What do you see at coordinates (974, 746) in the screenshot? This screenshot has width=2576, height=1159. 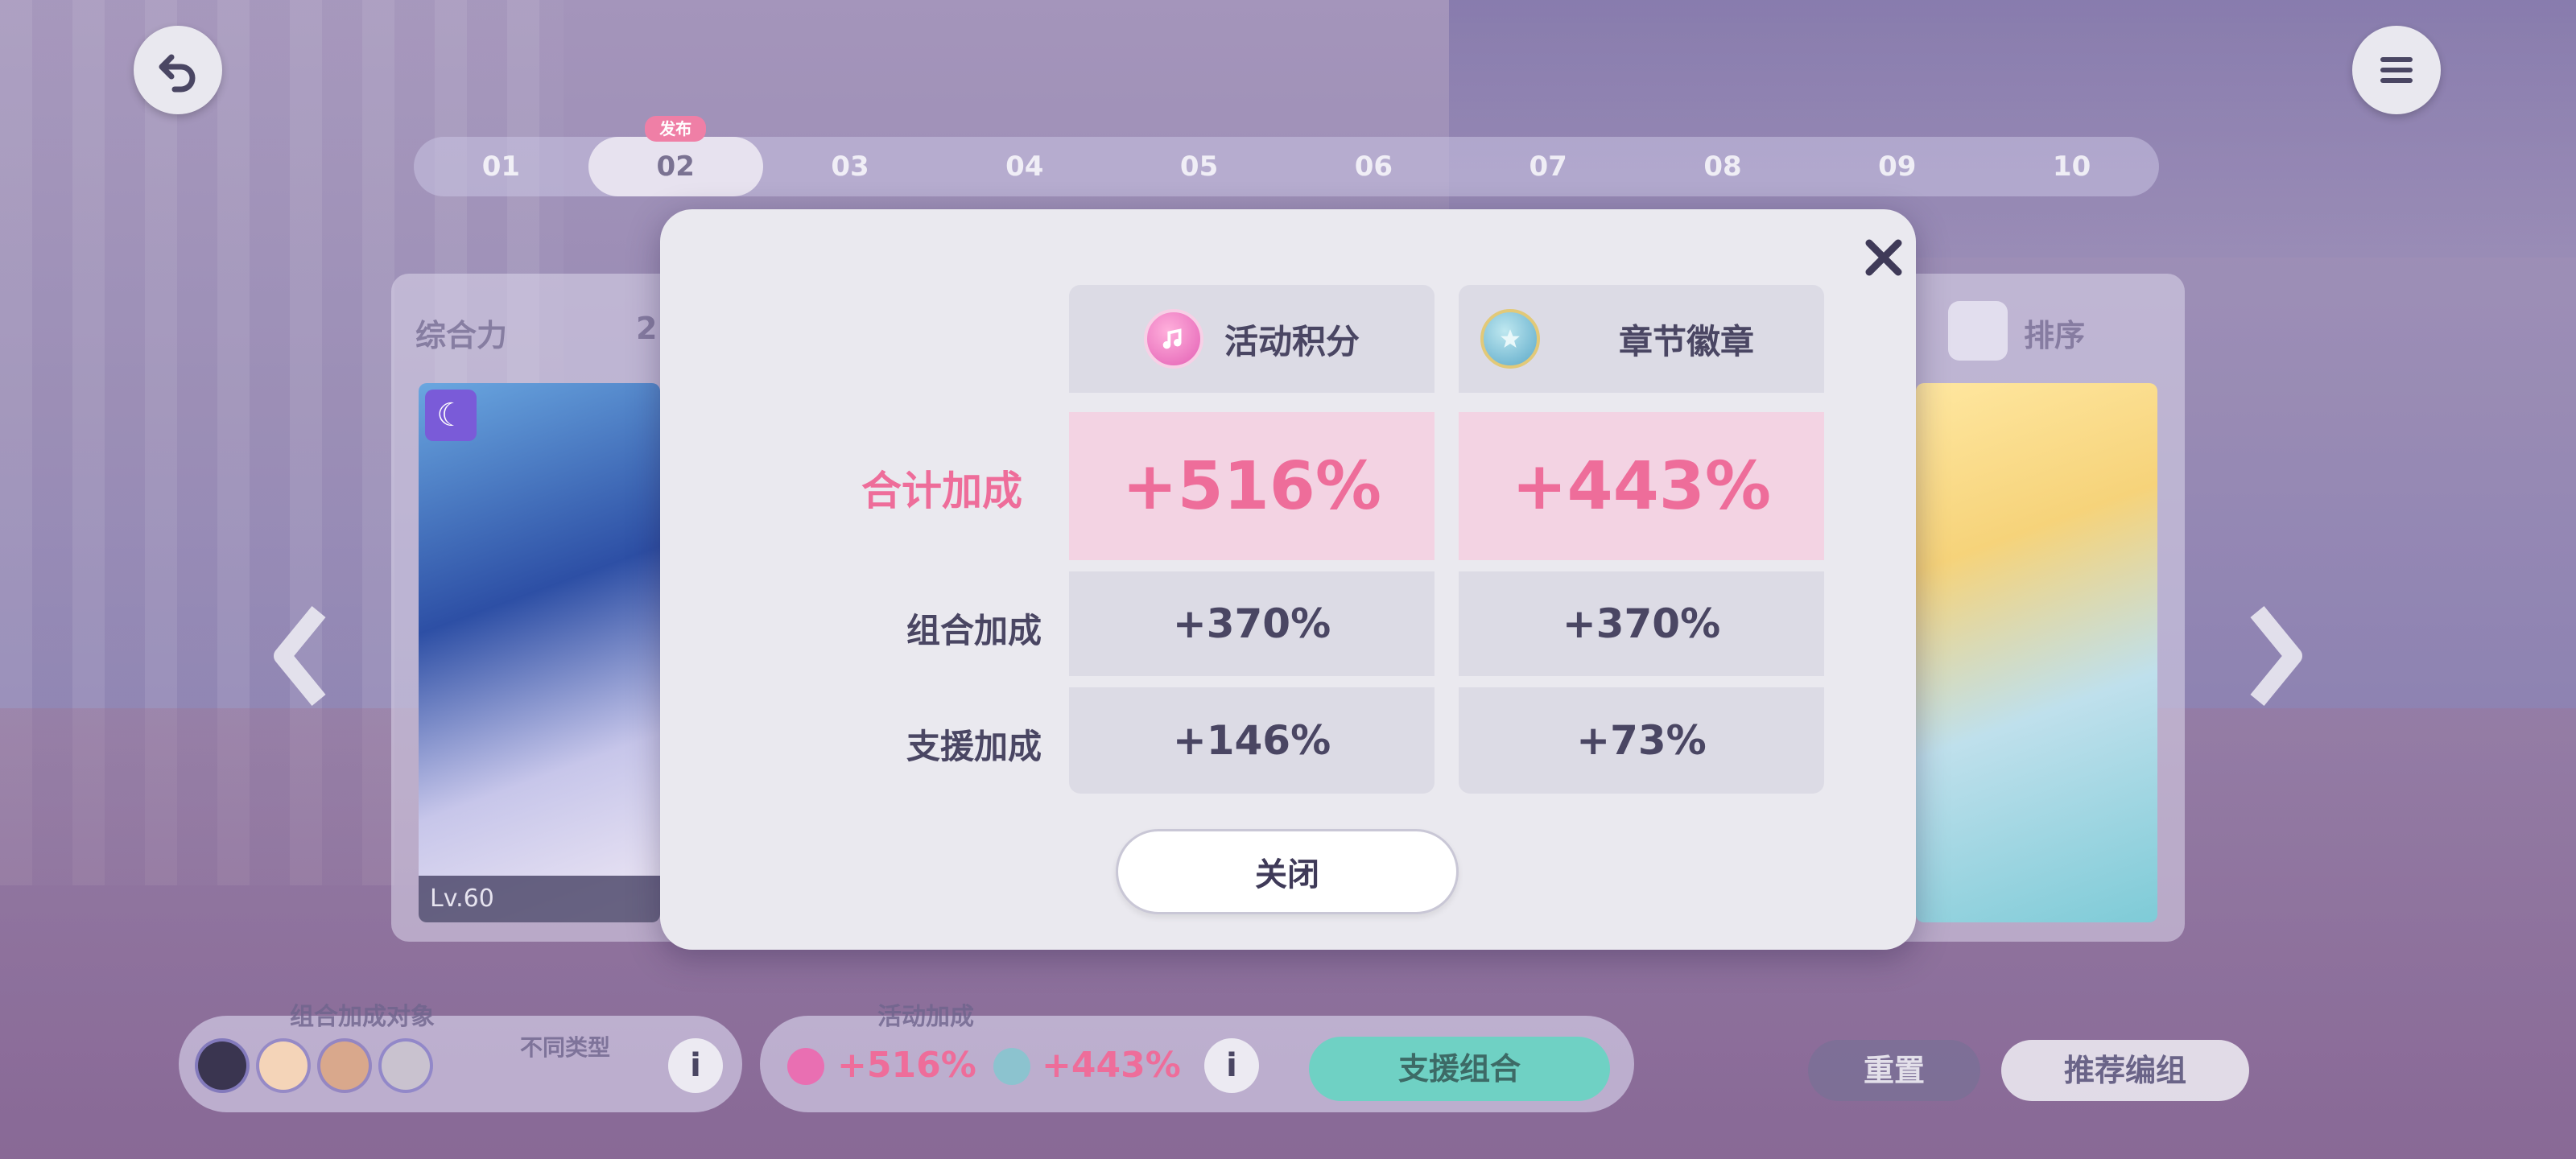 I see `row-label-support: 支援加成` at bounding box center [974, 746].